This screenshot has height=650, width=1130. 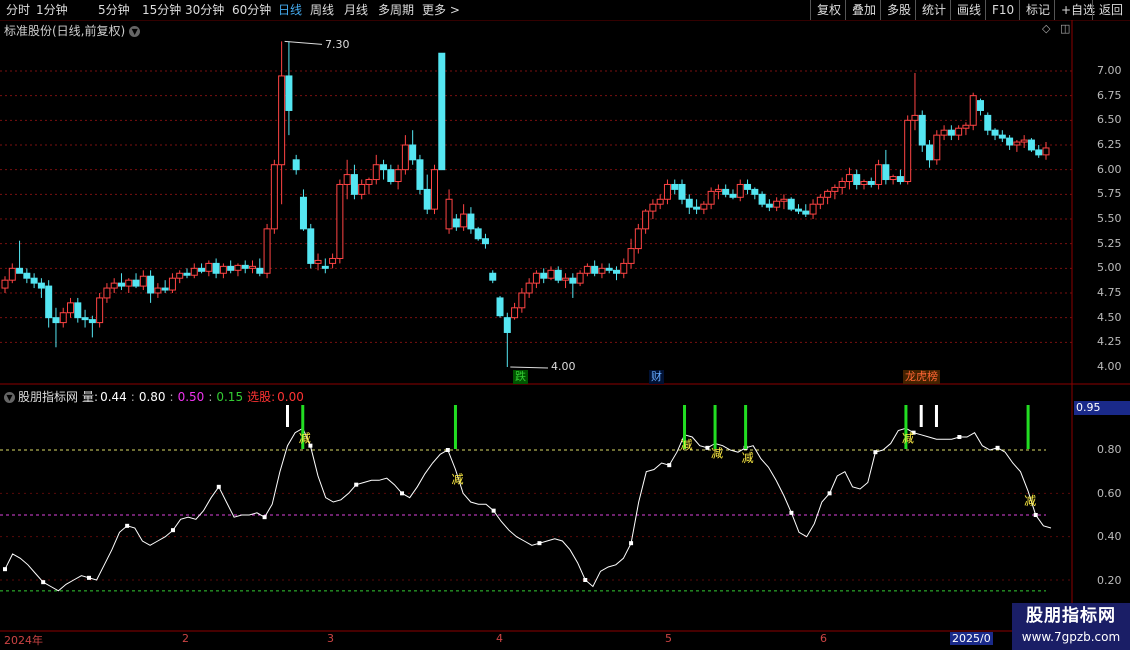 I want to click on low-price-label: 4.00, so click(x=563, y=366).